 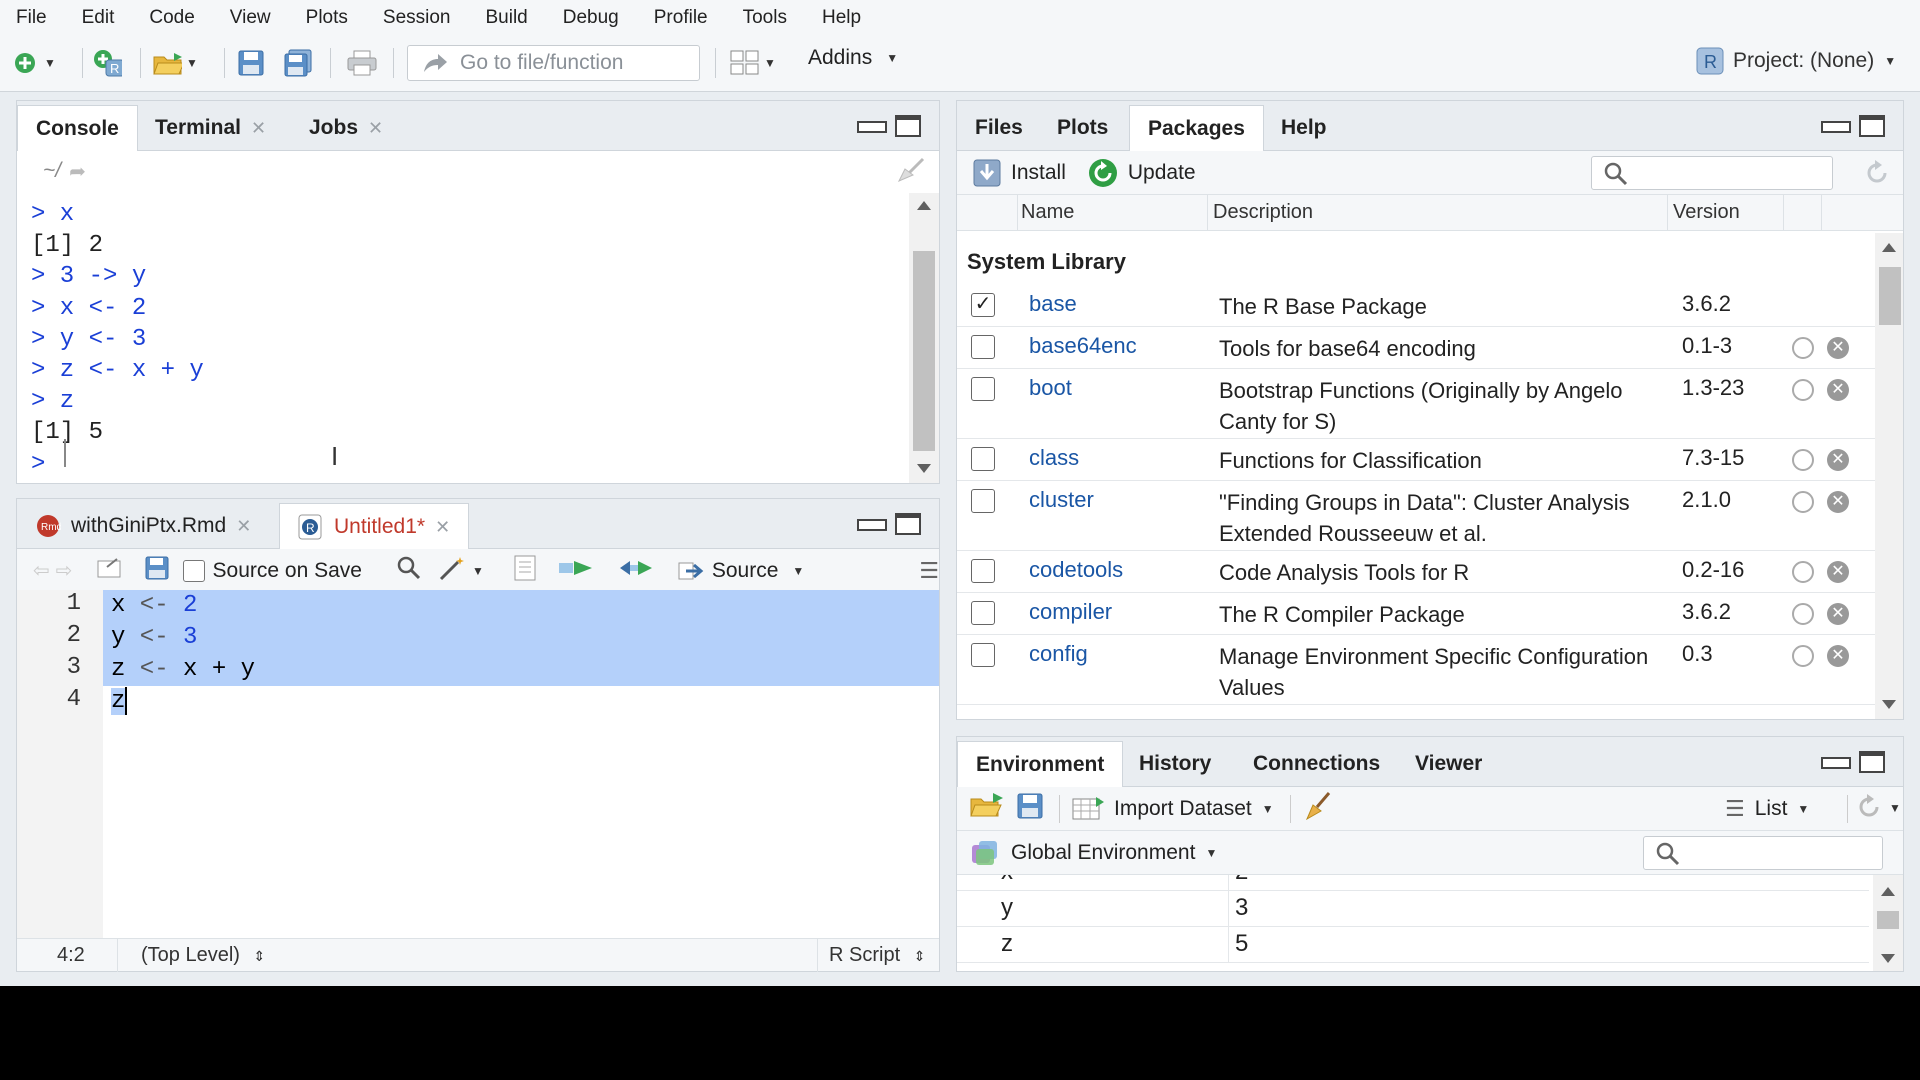 What do you see at coordinates (741, 571) in the screenshot?
I see `source-button: Source ▼` at bounding box center [741, 571].